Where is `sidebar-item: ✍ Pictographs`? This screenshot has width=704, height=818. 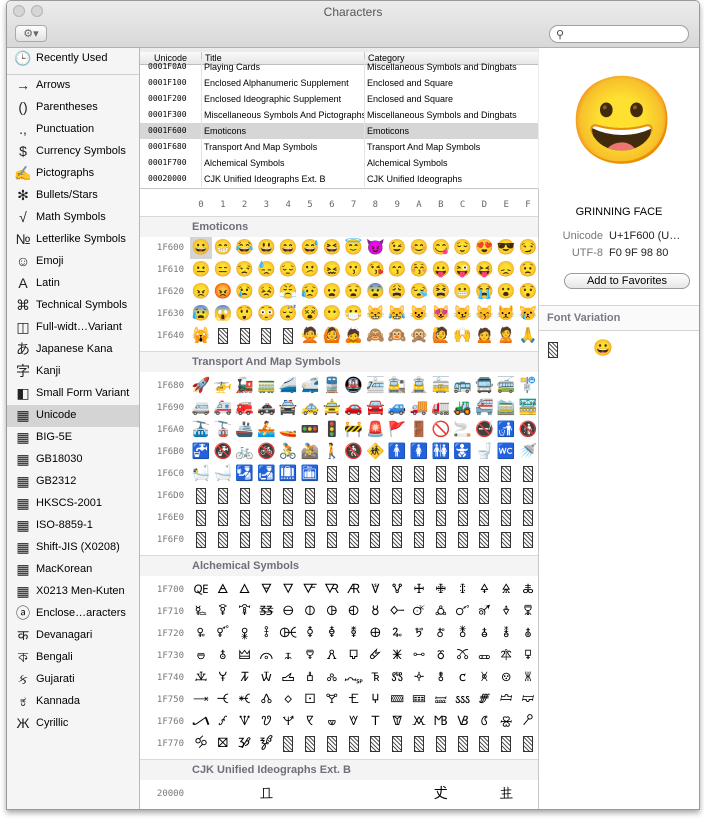 sidebar-item: ✍ Pictographs is located at coordinates (73, 174).